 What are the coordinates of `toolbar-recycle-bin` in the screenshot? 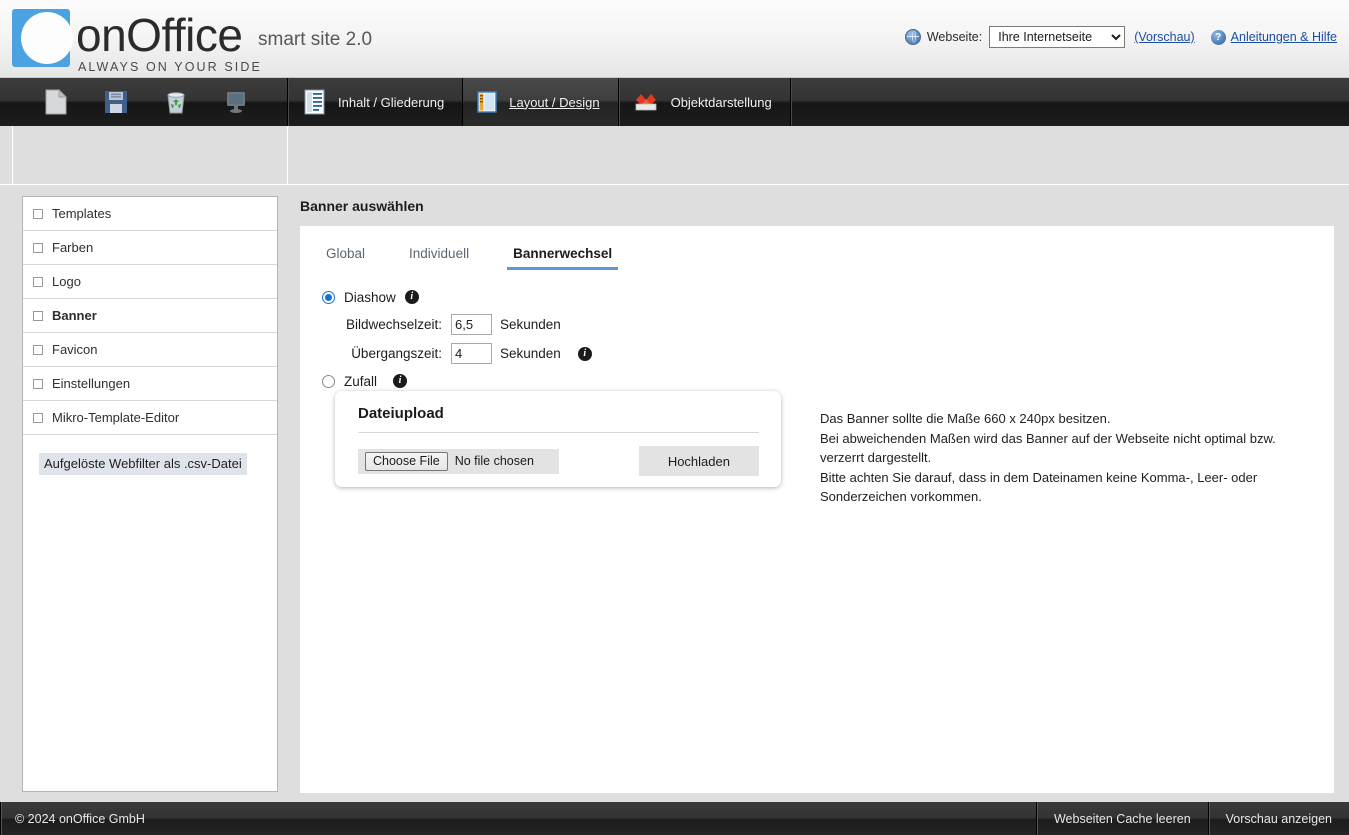 It's located at (176, 102).